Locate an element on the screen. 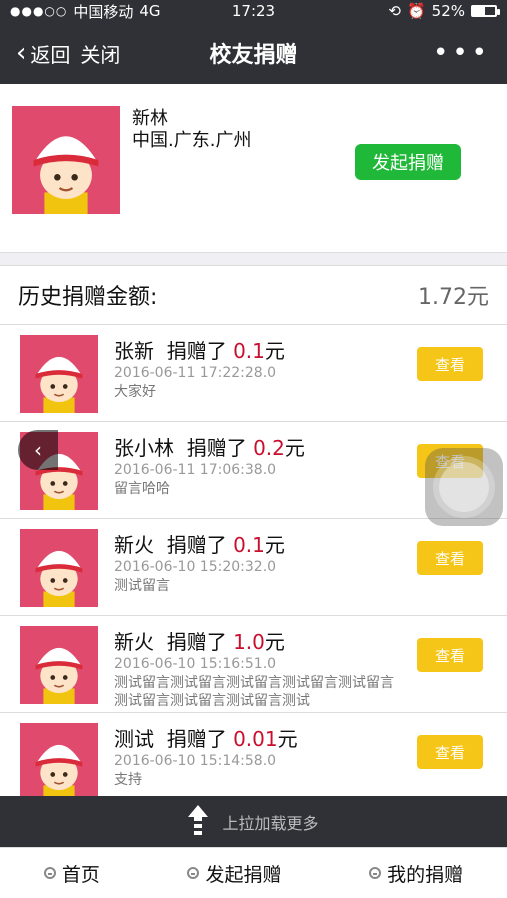 This screenshot has width=507, height=898. alarm-icon: ⏰ is located at coordinates (416, 11).